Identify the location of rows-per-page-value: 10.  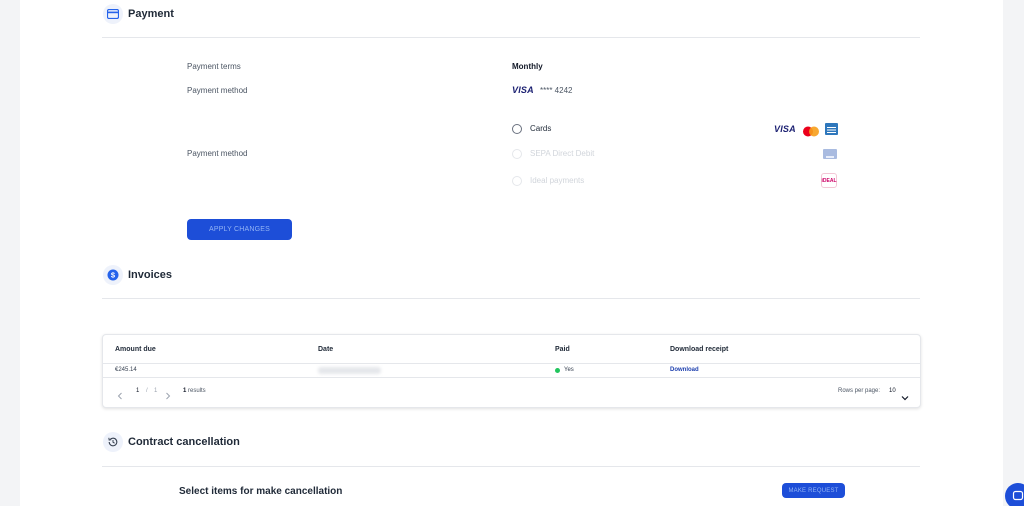
(892, 391).